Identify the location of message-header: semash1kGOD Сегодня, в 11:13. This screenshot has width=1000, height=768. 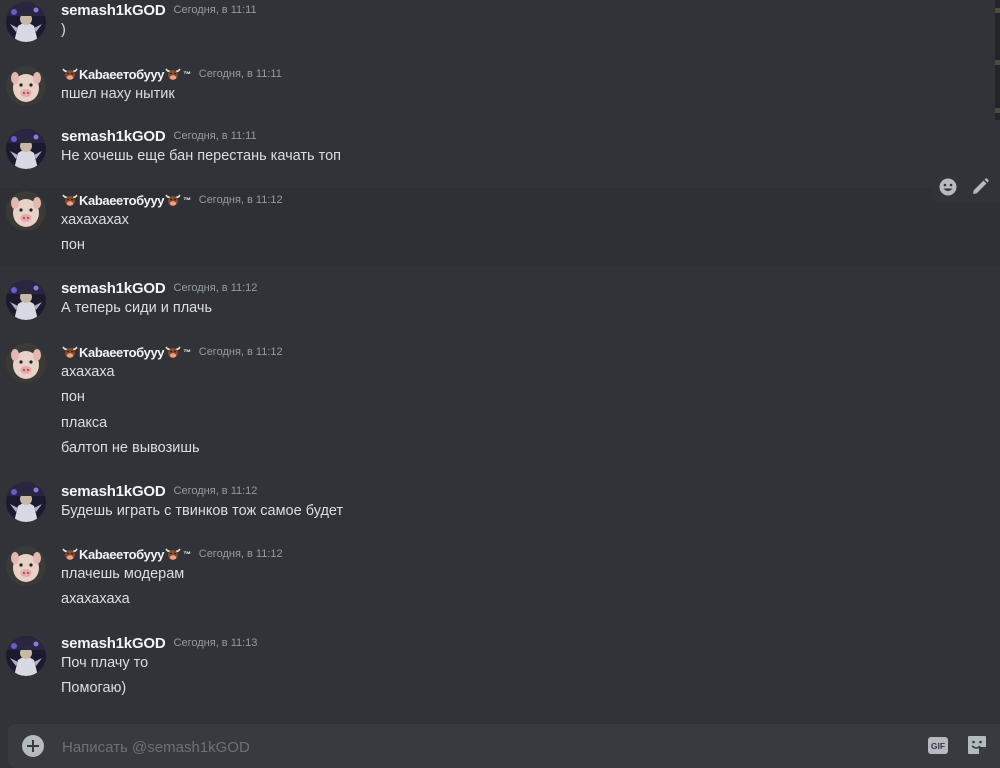
(159, 643).